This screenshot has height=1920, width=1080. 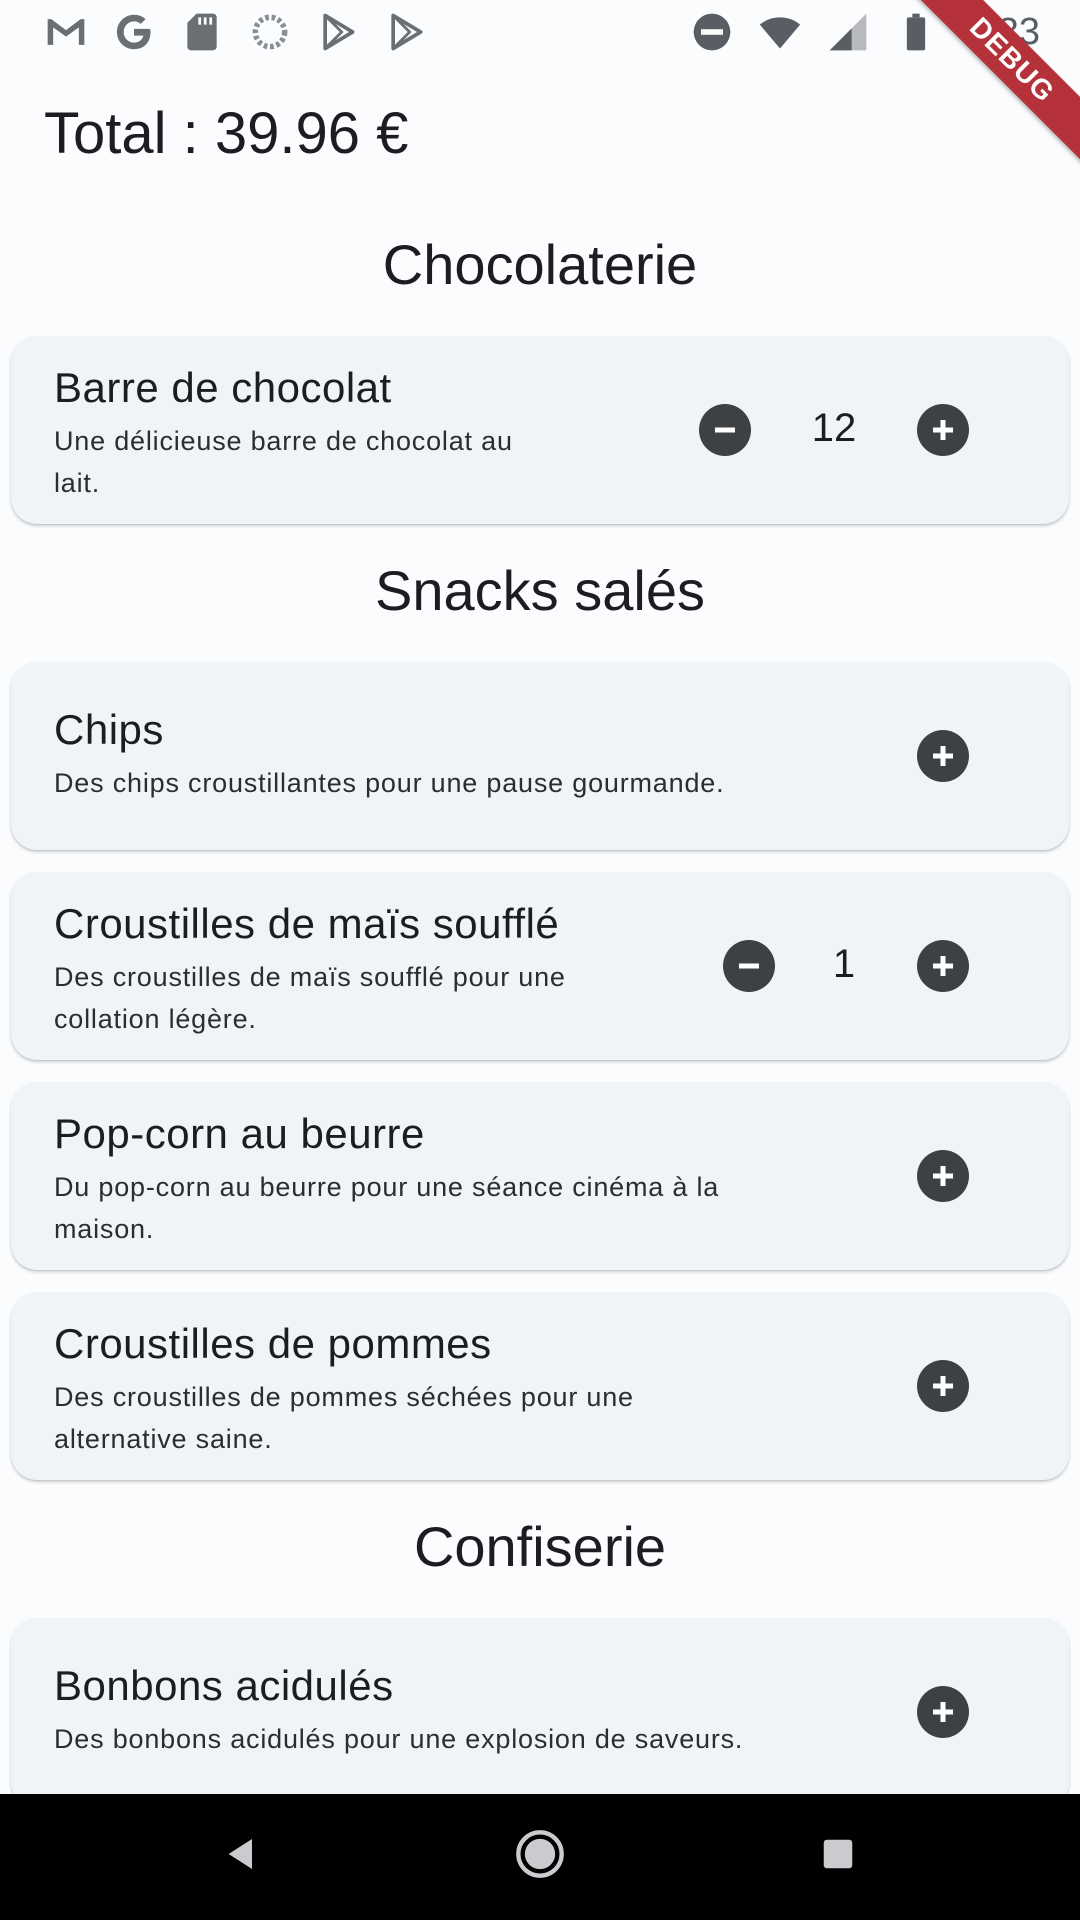 I want to click on quantity-value: 1, so click(x=844, y=964).